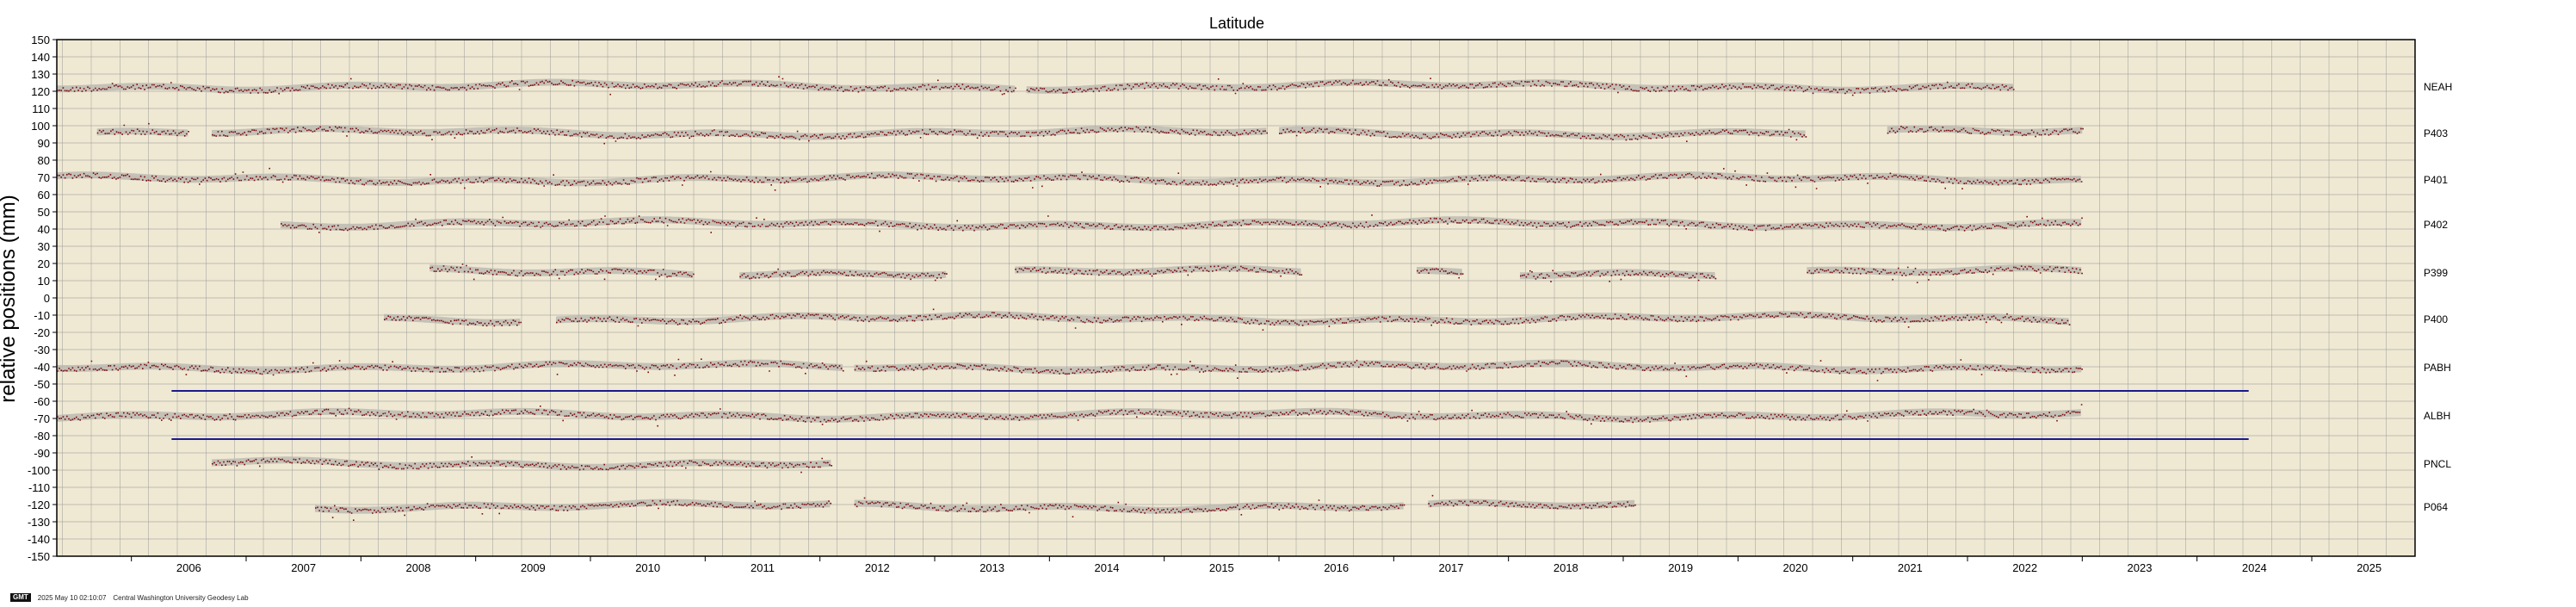 This screenshot has height=607, width=2576. I want to click on y-axis-label: relative positions (mm), so click(10, 298).